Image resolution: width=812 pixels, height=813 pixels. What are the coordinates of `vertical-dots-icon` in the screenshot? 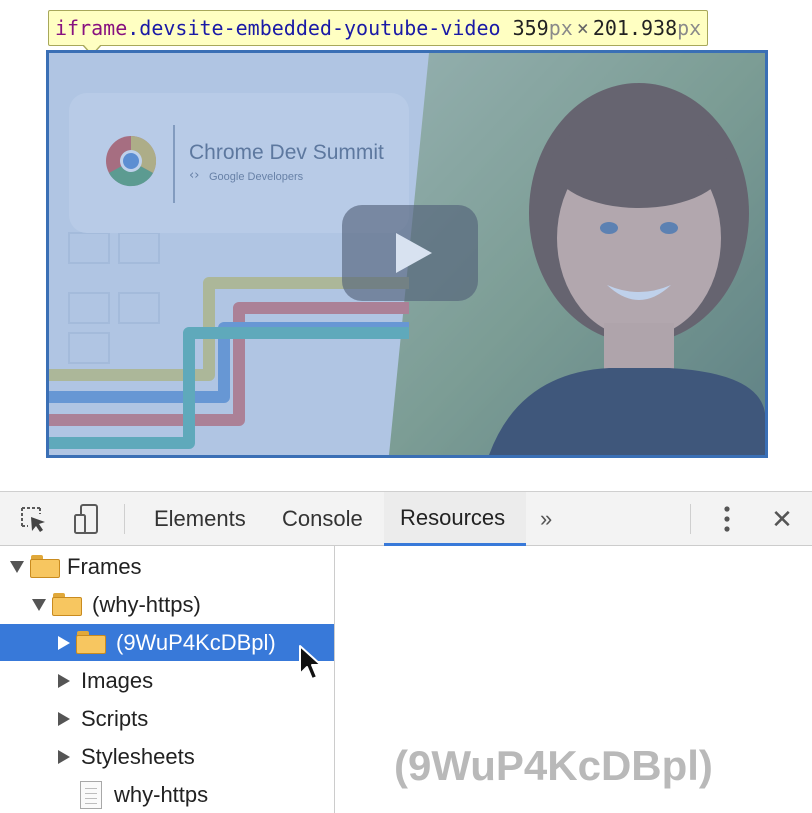 It's located at (727, 519).